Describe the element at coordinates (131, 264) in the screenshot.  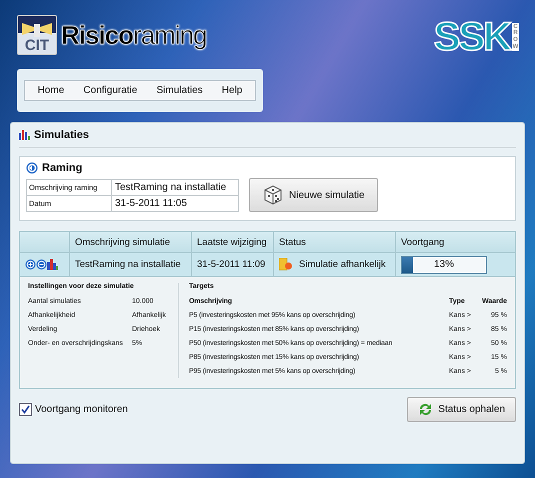
I see `table-cell: TestRaming na installatie` at that location.